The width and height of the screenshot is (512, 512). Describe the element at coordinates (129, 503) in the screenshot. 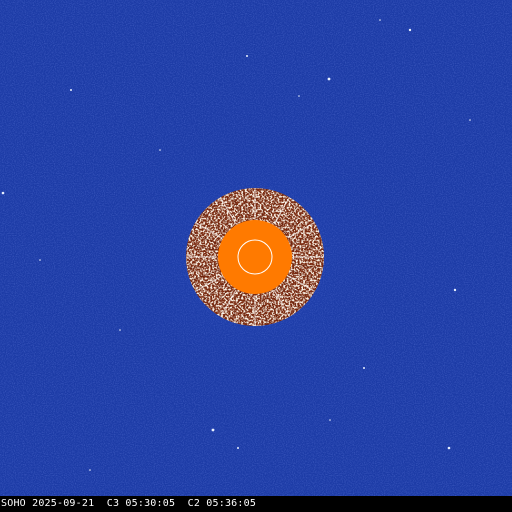

I see `timestamp-caption: SOHO 2025-09-21 C3 05:30:05 C2 05:36:05` at that location.